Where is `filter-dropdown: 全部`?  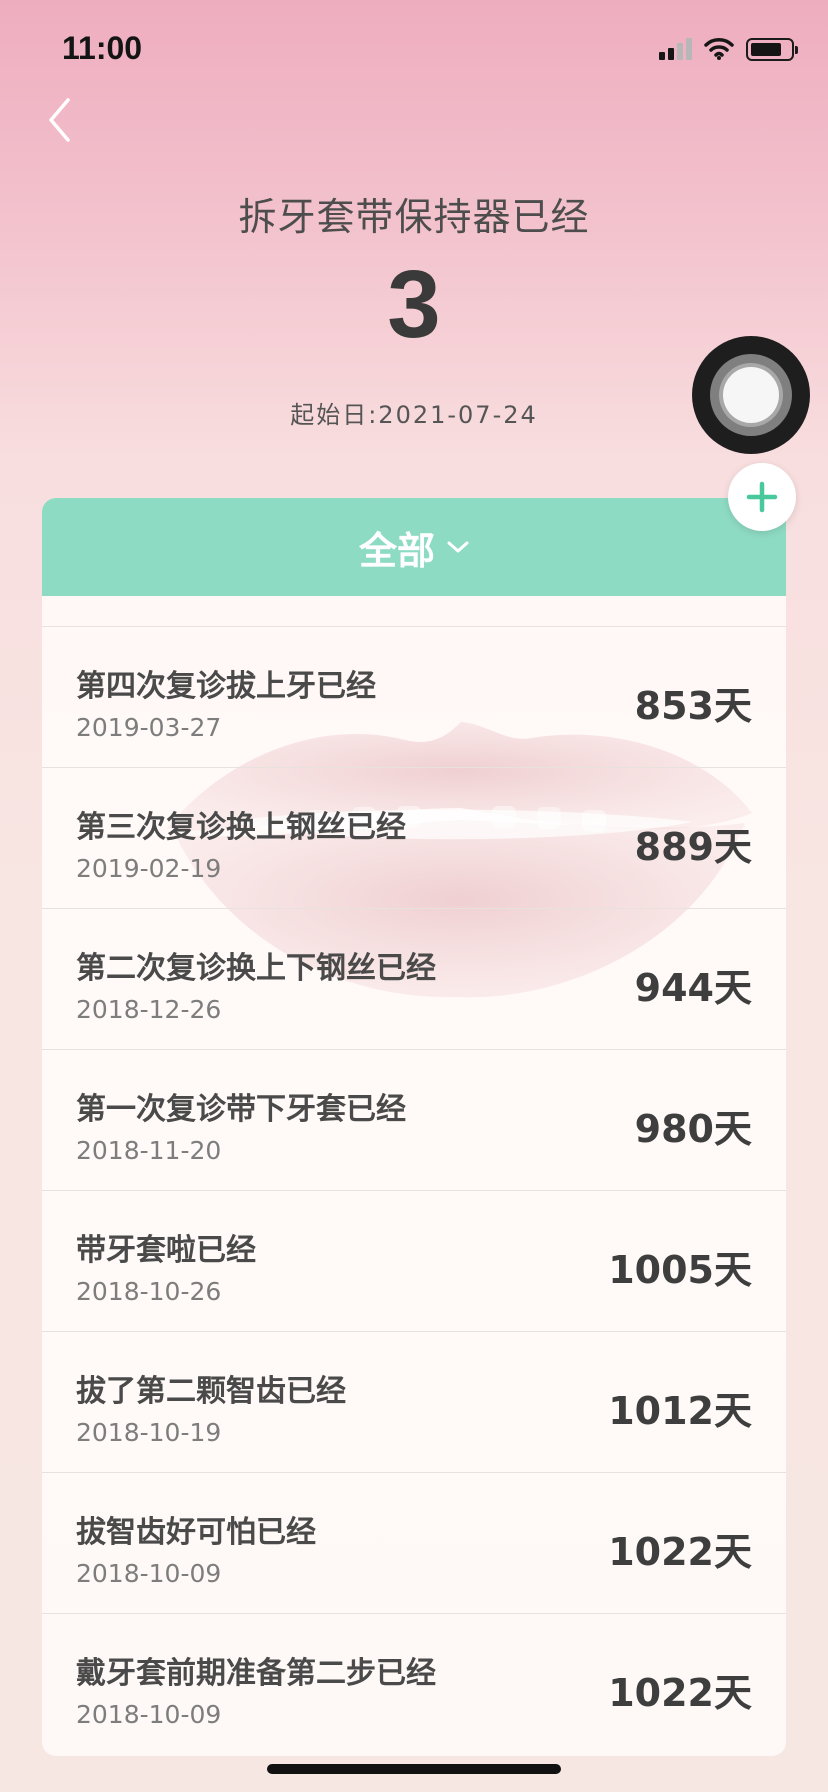 filter-dropdown: 全部 is located at coordinates (414, 547).